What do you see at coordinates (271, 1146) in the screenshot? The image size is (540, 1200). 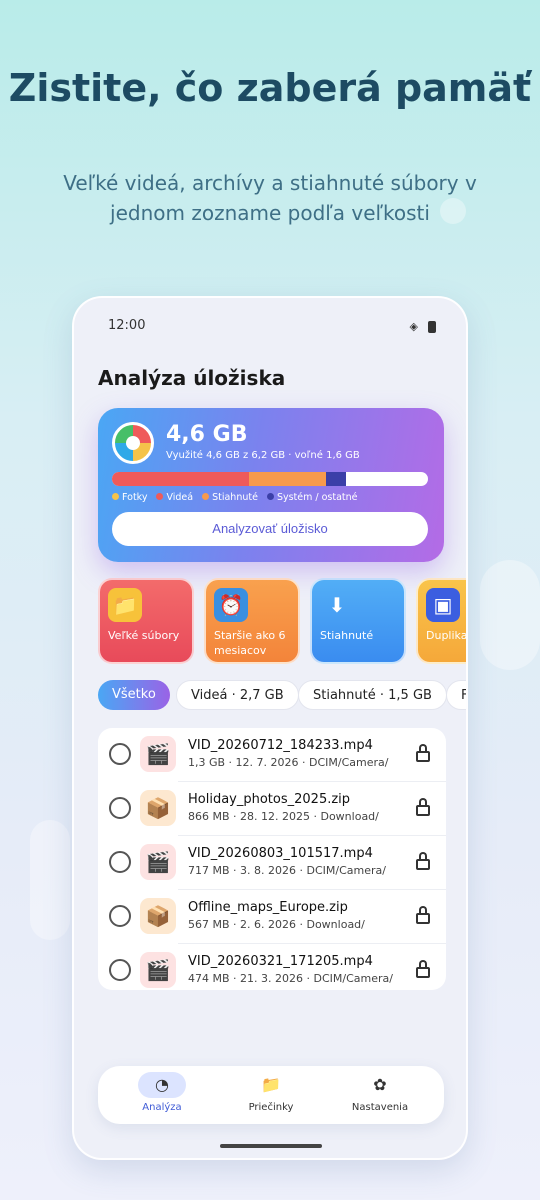 I see `home-indicator` at bounding box center [271, 1146].